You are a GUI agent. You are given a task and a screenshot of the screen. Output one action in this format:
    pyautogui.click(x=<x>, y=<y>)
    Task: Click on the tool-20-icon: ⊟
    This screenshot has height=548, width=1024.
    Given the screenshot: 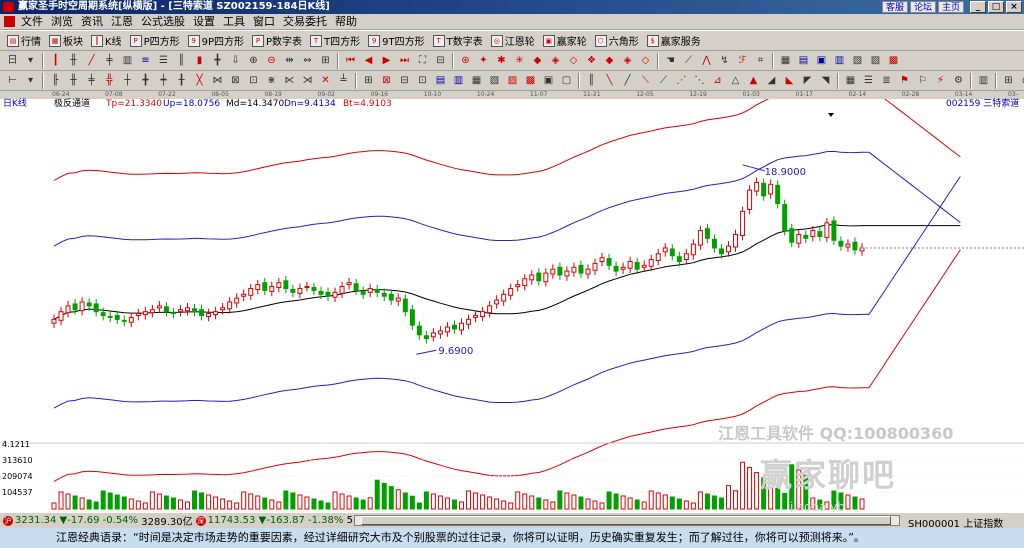 What is the action you would take?
    pyautogui.click(x=404, y=81)
    